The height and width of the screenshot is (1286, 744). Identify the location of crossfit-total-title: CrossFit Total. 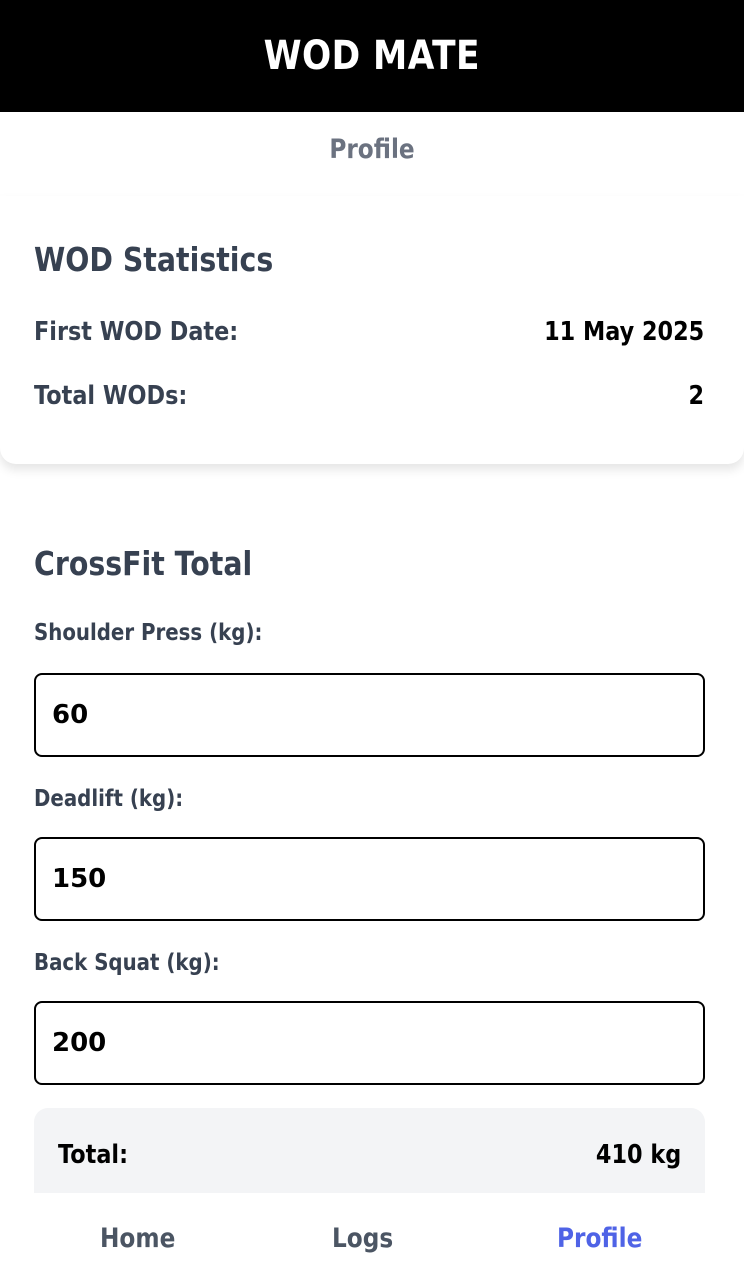
(143, 563).